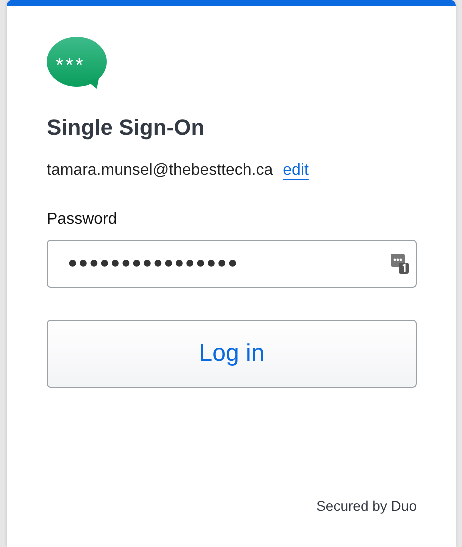 This screenshot has height=547, width=462. What do you see at coordinates (82, 220) in the screenshot?
I see `password-label: Password` at bounding box center [82, 220].